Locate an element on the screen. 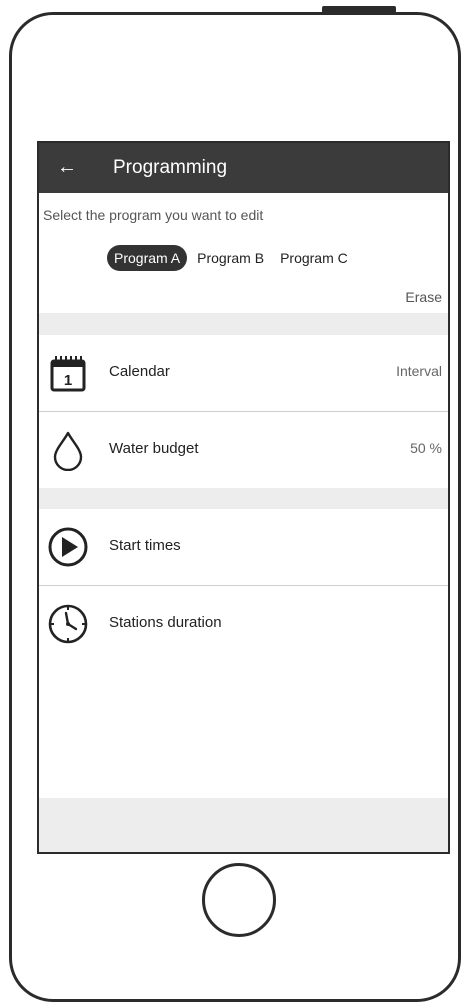 The image size is (467, 1002). program-tabs: Program A Program B Program C is located at coordinates (230, 258).